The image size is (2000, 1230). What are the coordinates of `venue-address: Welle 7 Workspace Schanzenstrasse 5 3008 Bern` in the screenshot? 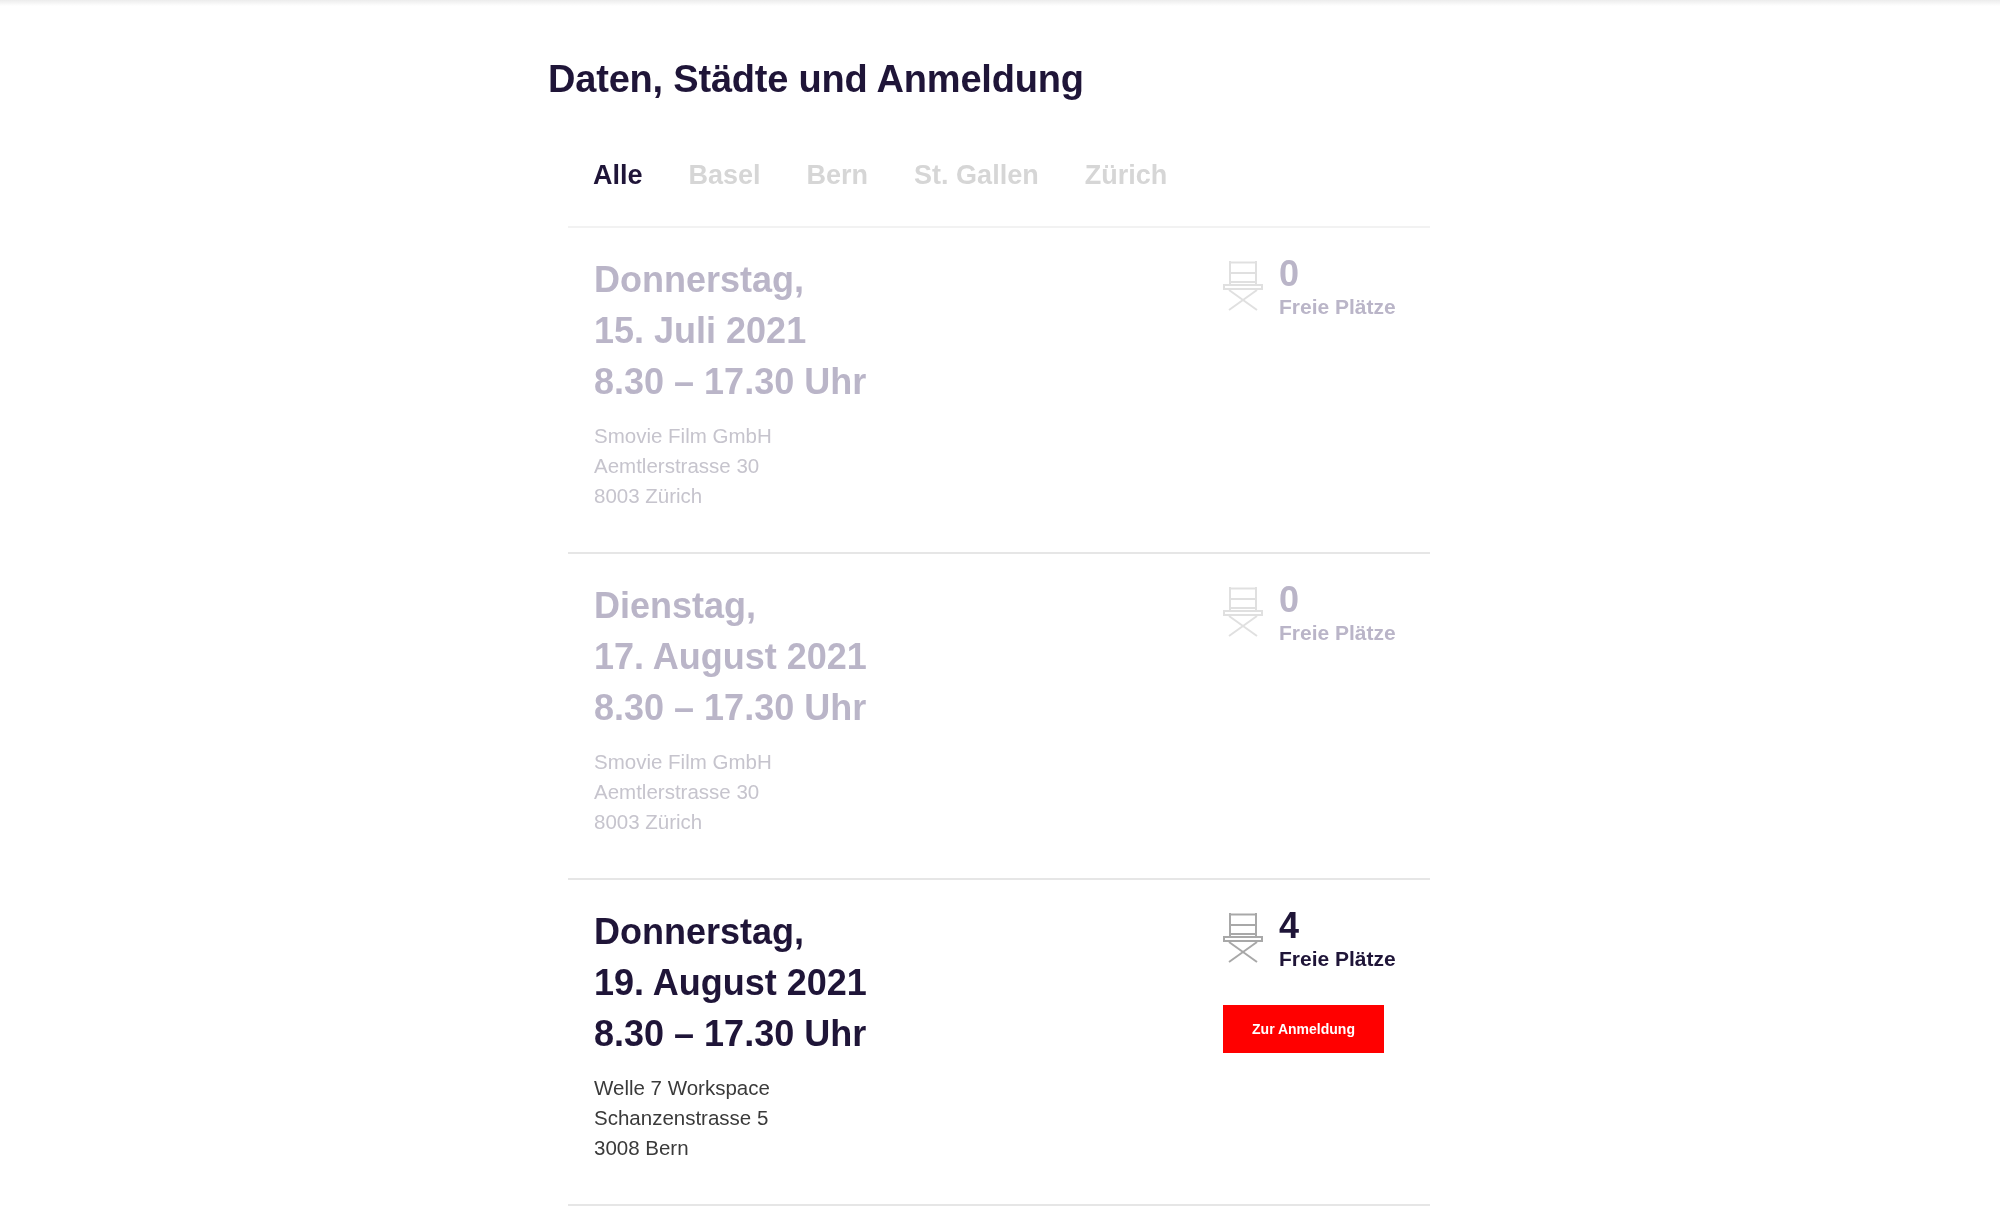 It's located at (682, 1118).